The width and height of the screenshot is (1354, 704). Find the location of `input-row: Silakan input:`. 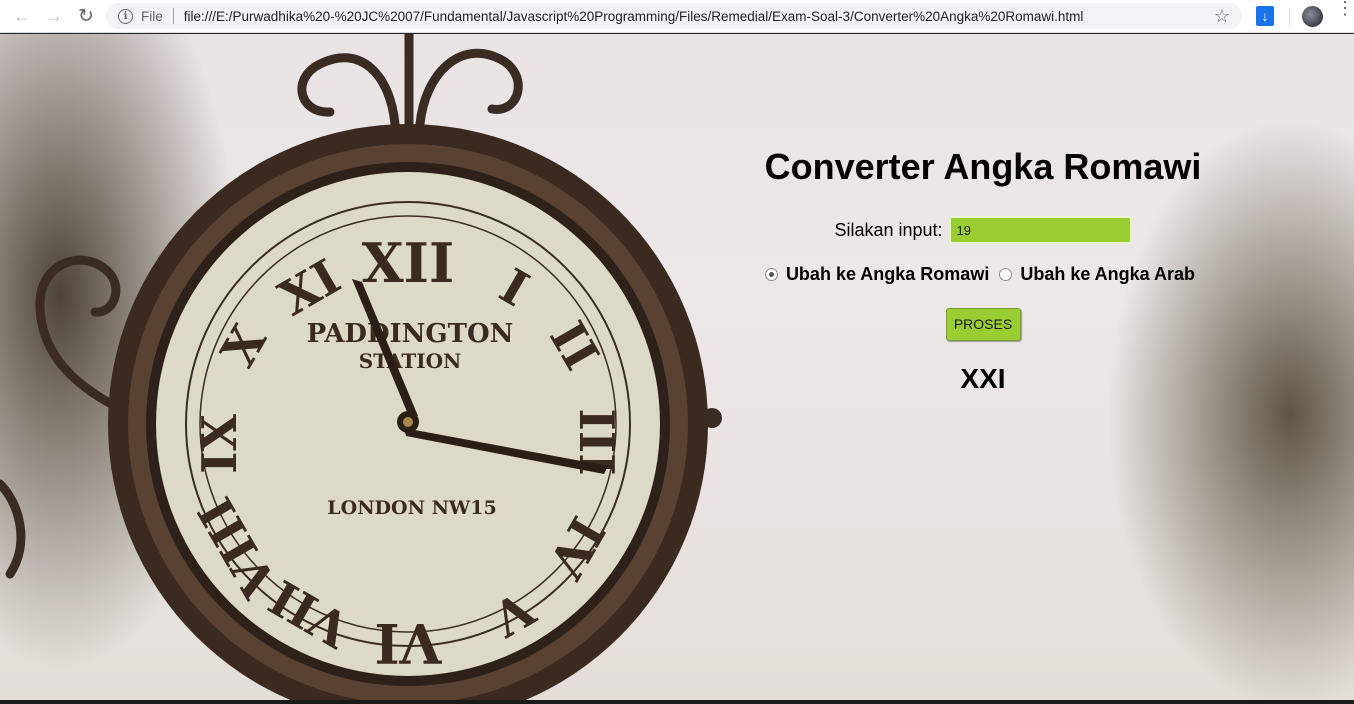

input-row: Silakan input: is located at coordinates (983, 230).